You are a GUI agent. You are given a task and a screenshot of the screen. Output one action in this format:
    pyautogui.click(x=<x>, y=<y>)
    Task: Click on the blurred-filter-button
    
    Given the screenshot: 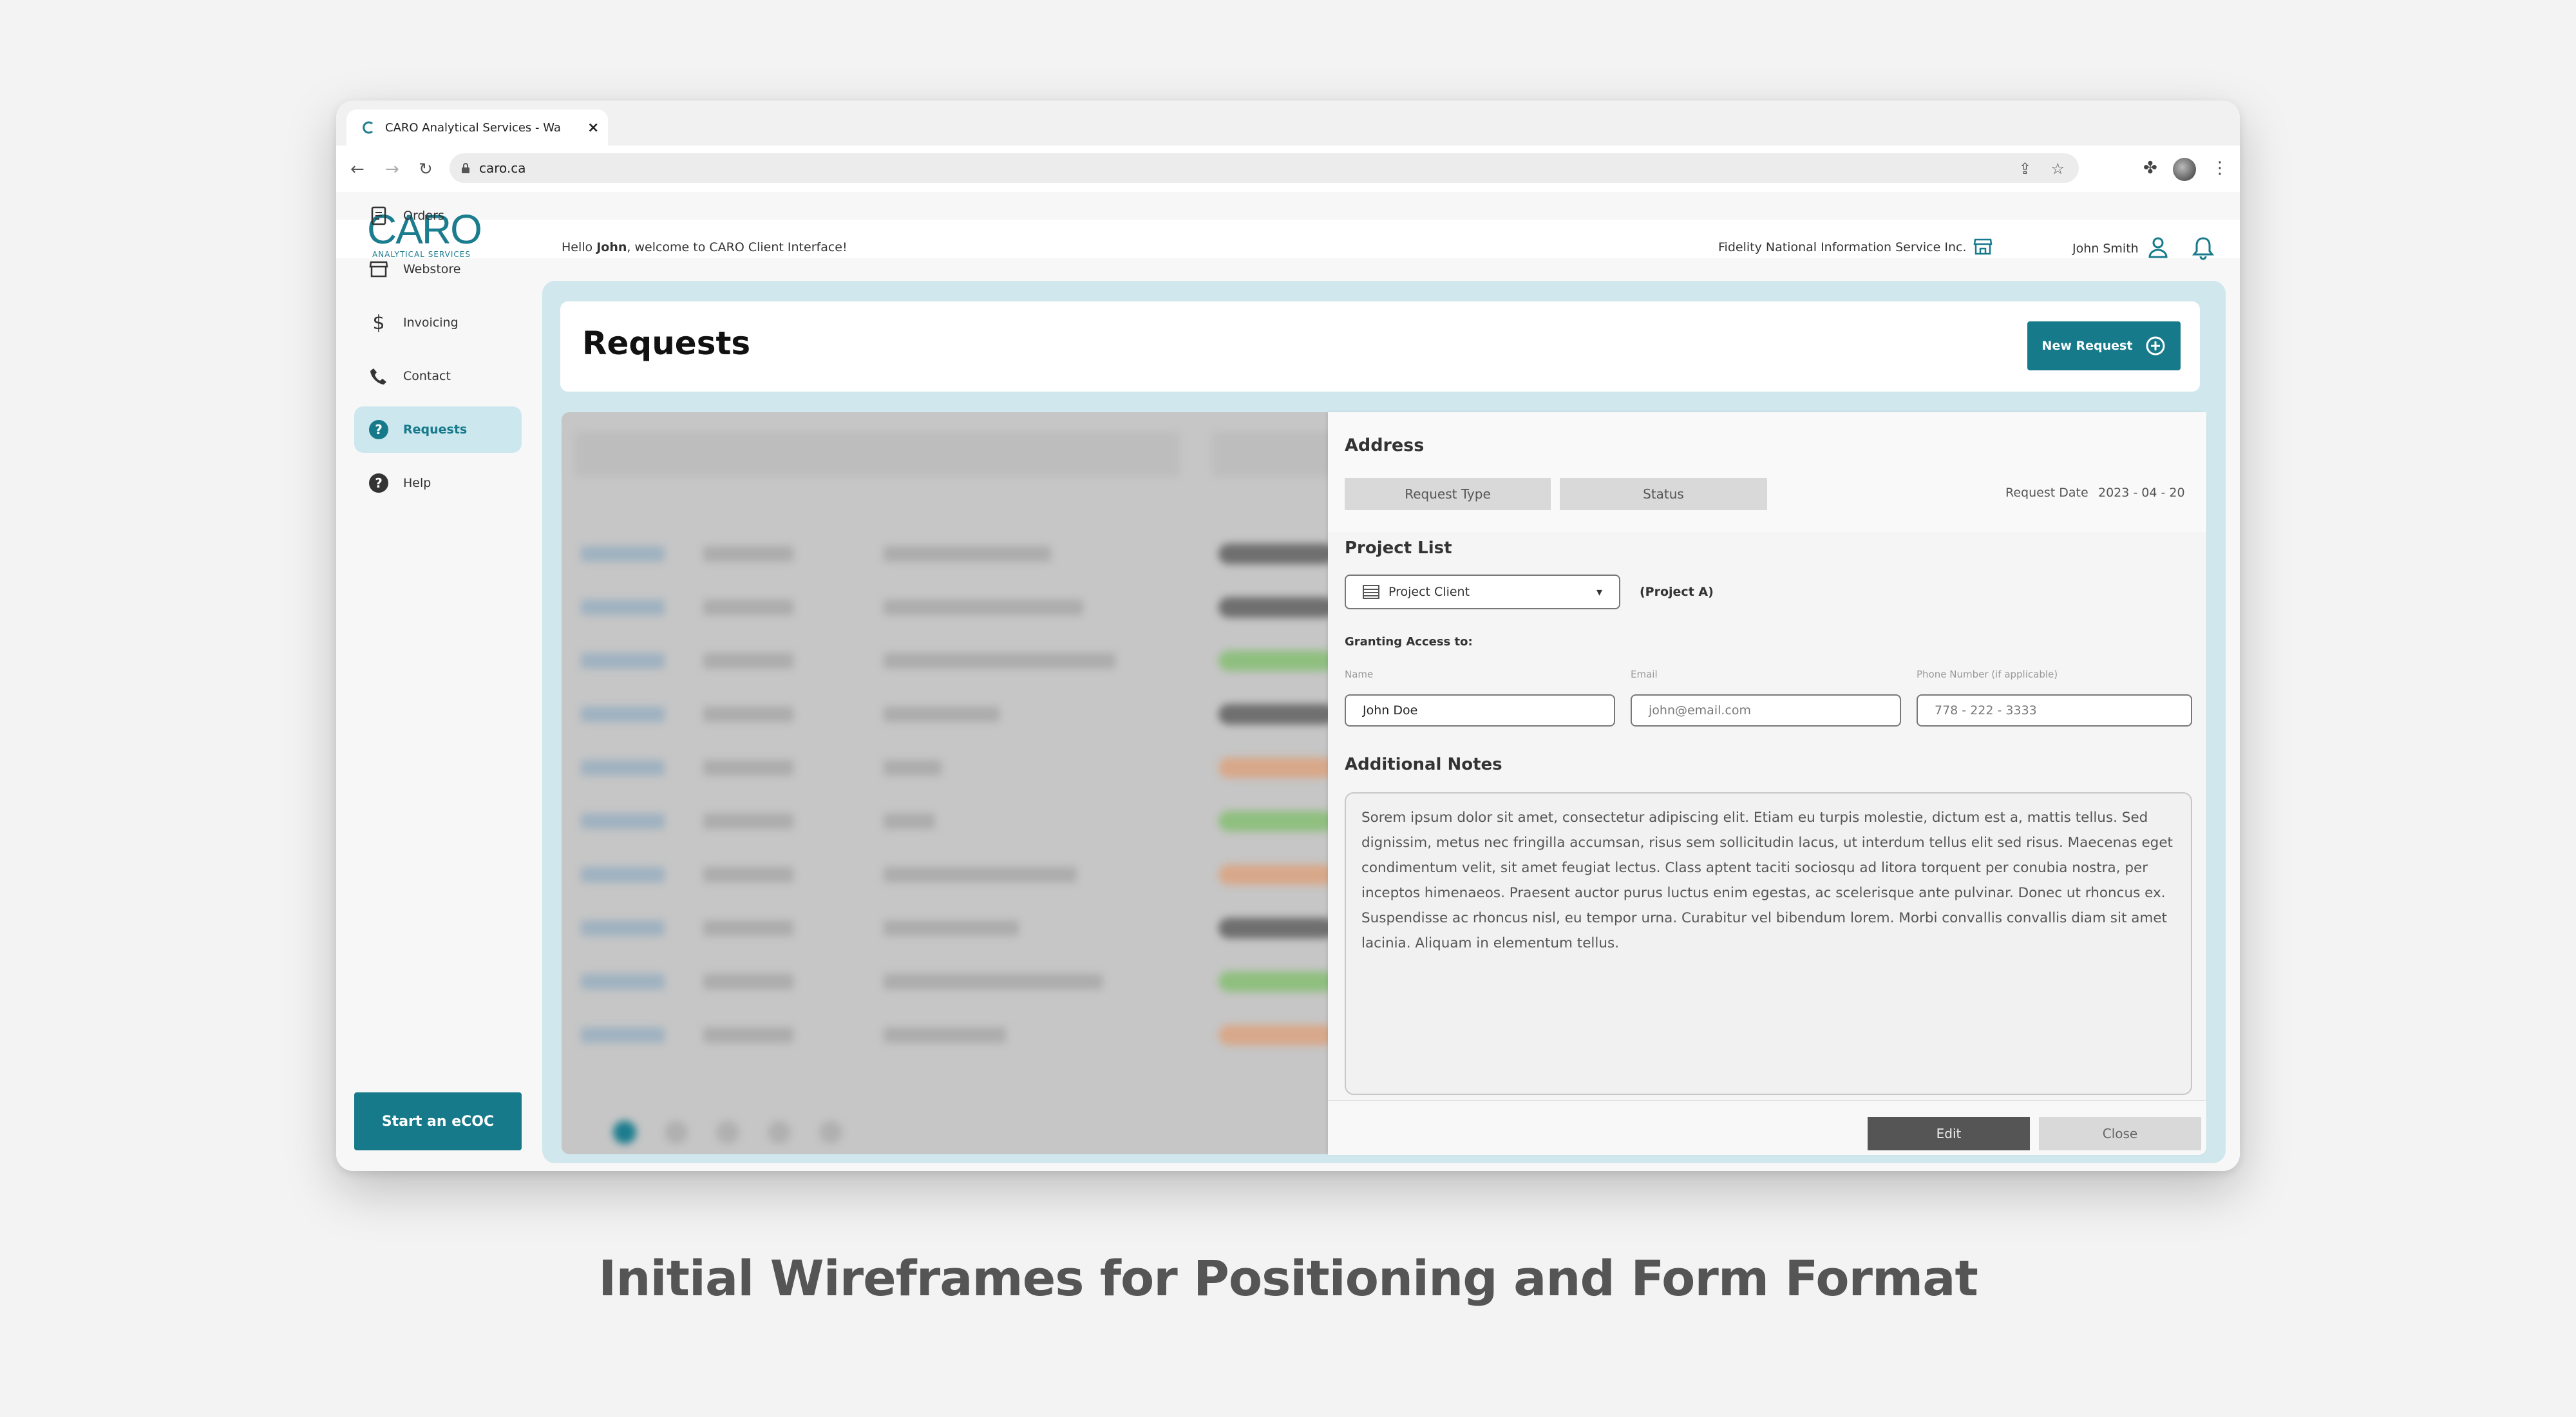 What is the action you would take?
    pyautogui.click(x=1273, y=454)
    